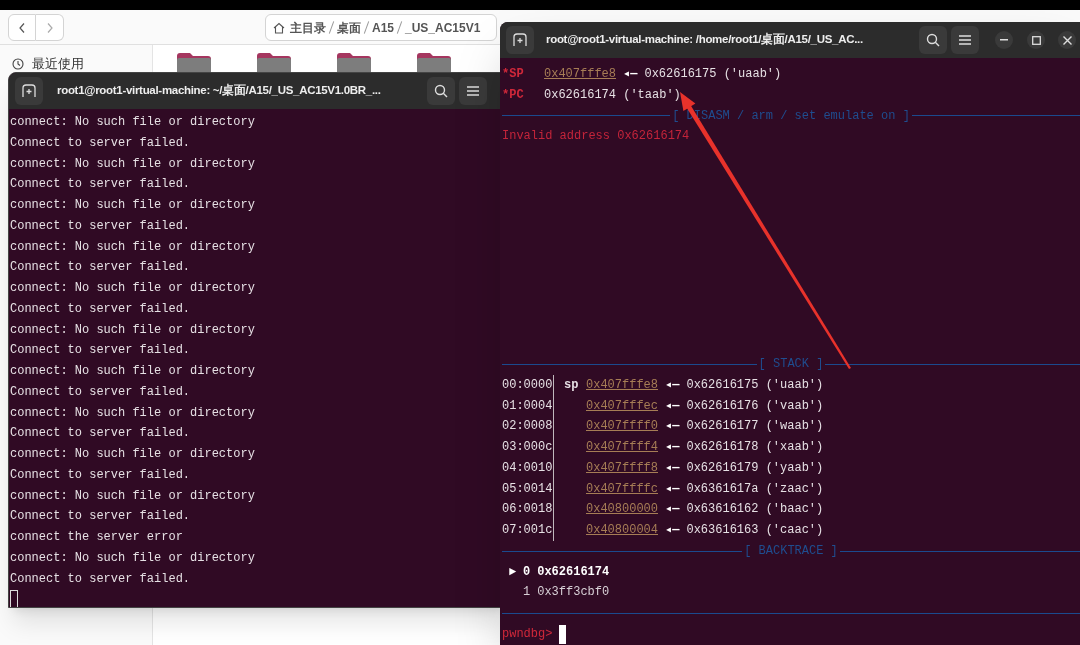 This screenshot has height=645, width=1080. I want to click on register-value: 0x62616174 ('taab'), so click(612, 95).